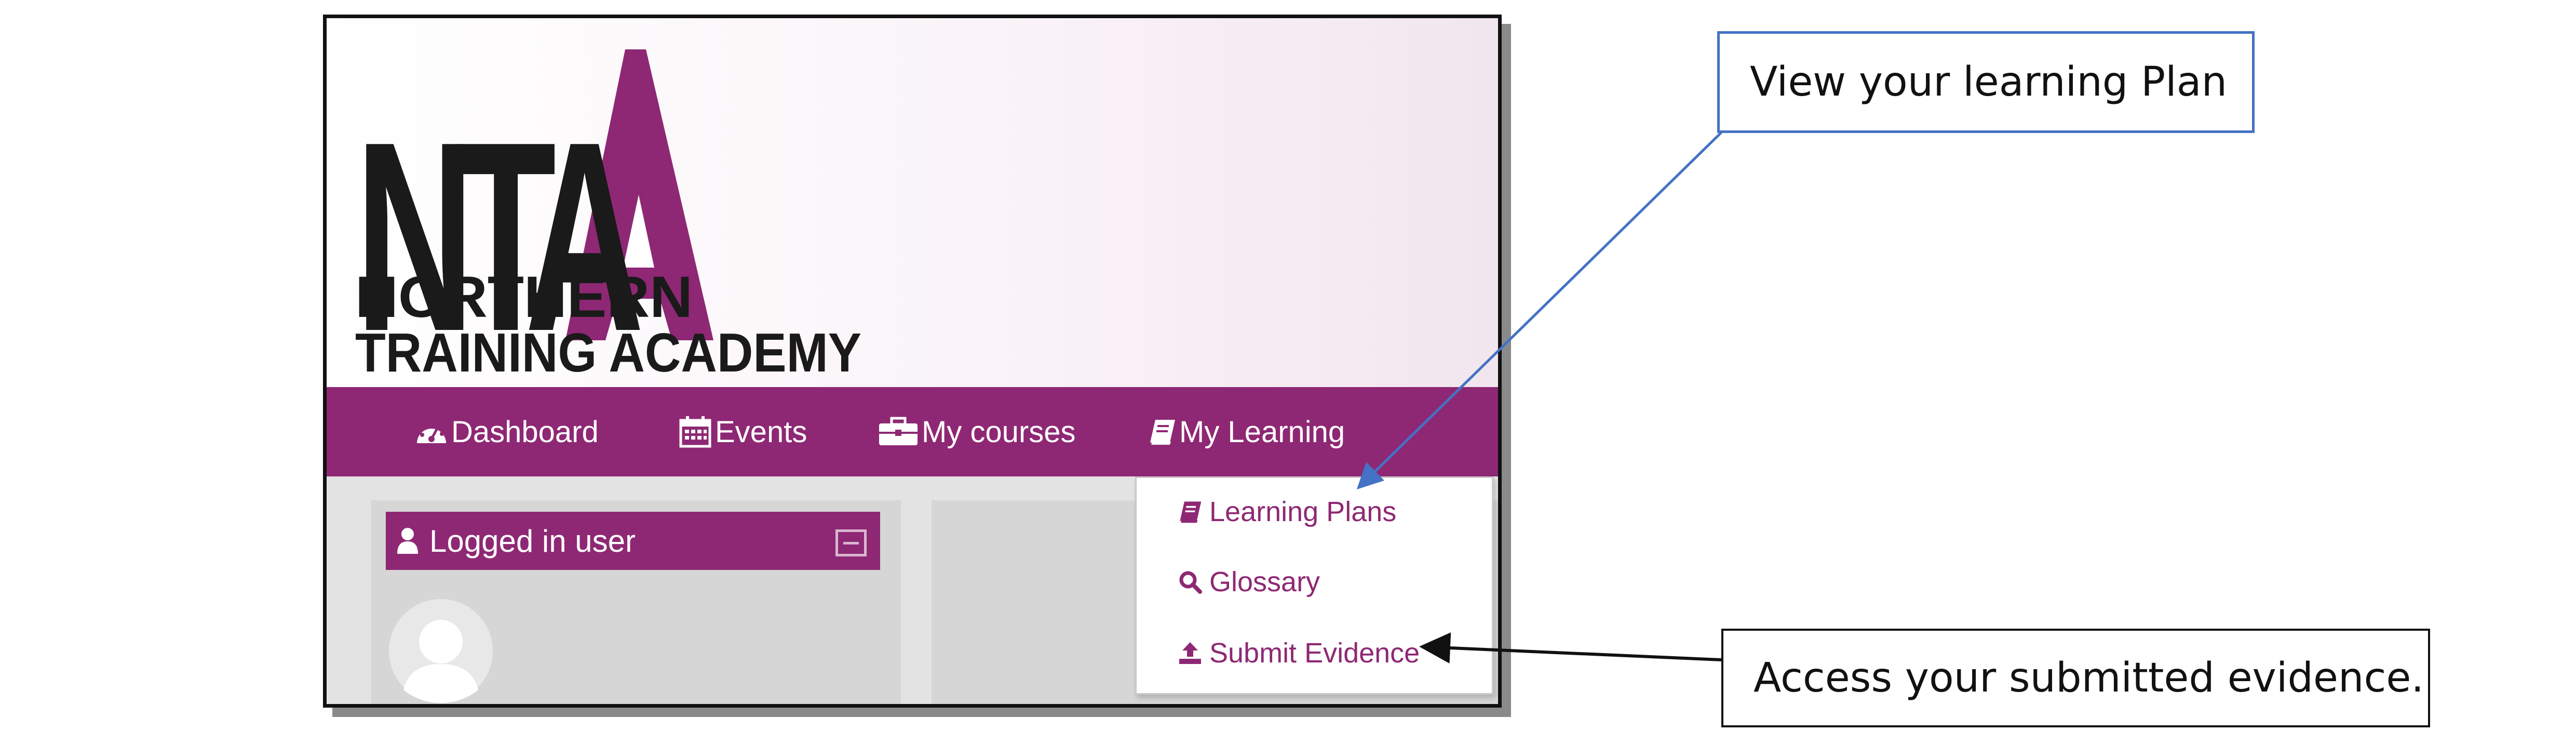  Describe the element at coordinates (532, 541) in the screenshot. I see `block-title: Logged in user` at that location.